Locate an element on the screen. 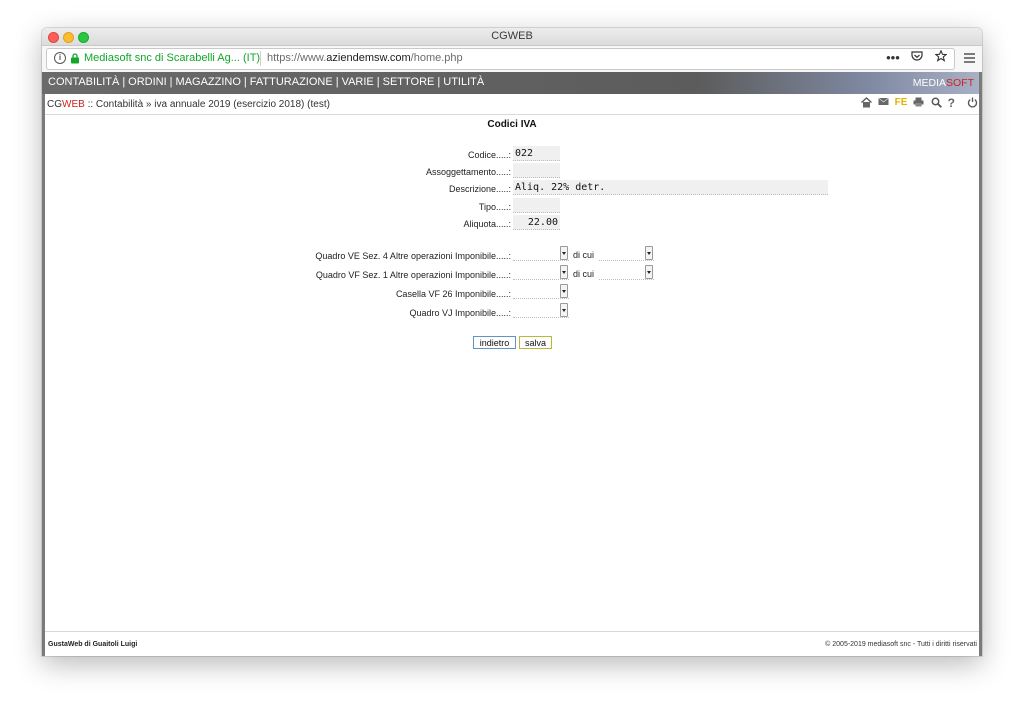 This screenshot has width=1024, height=711. menu-settore: SETTORE is located at coordinates (409, 82).